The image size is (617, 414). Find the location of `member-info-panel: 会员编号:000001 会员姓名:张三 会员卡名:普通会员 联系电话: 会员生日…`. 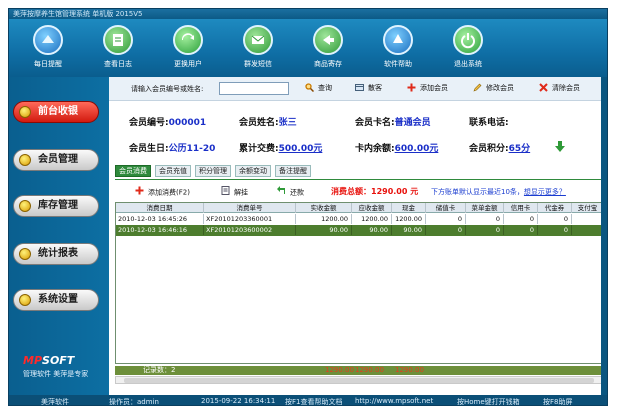

member-info-panel: 会员编号:000001 会员姓名:张三 会员卡名:普通会员 联系电话: 会员生日… is located at coordinates (358, 131).